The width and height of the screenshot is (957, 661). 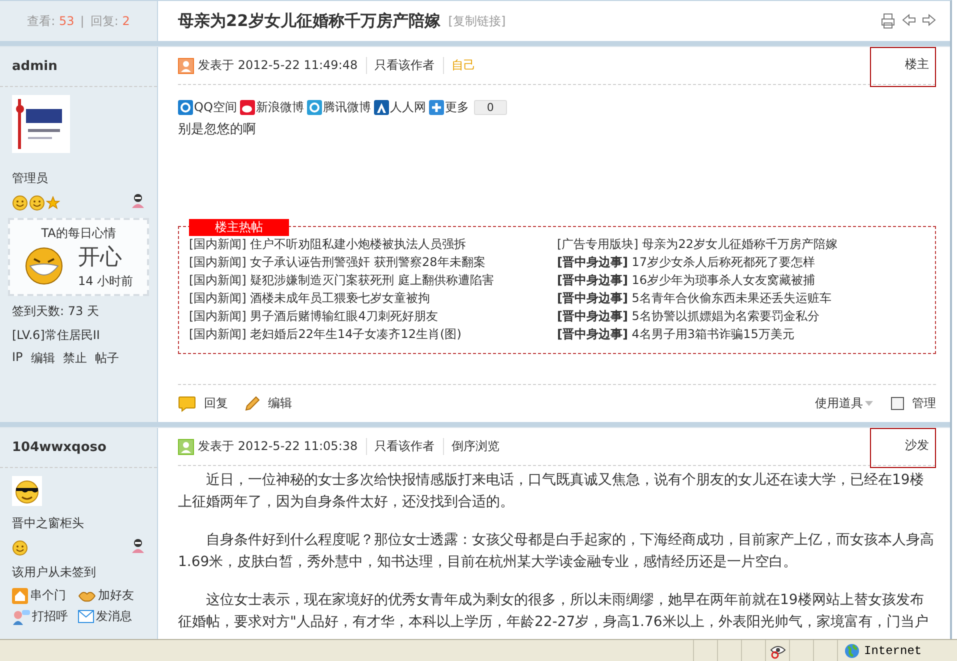 What do you see at coordinates (78, 523) in the screenshot?
I see `user-group: 晋中之窗柜头` at bounding box center [78, 523].